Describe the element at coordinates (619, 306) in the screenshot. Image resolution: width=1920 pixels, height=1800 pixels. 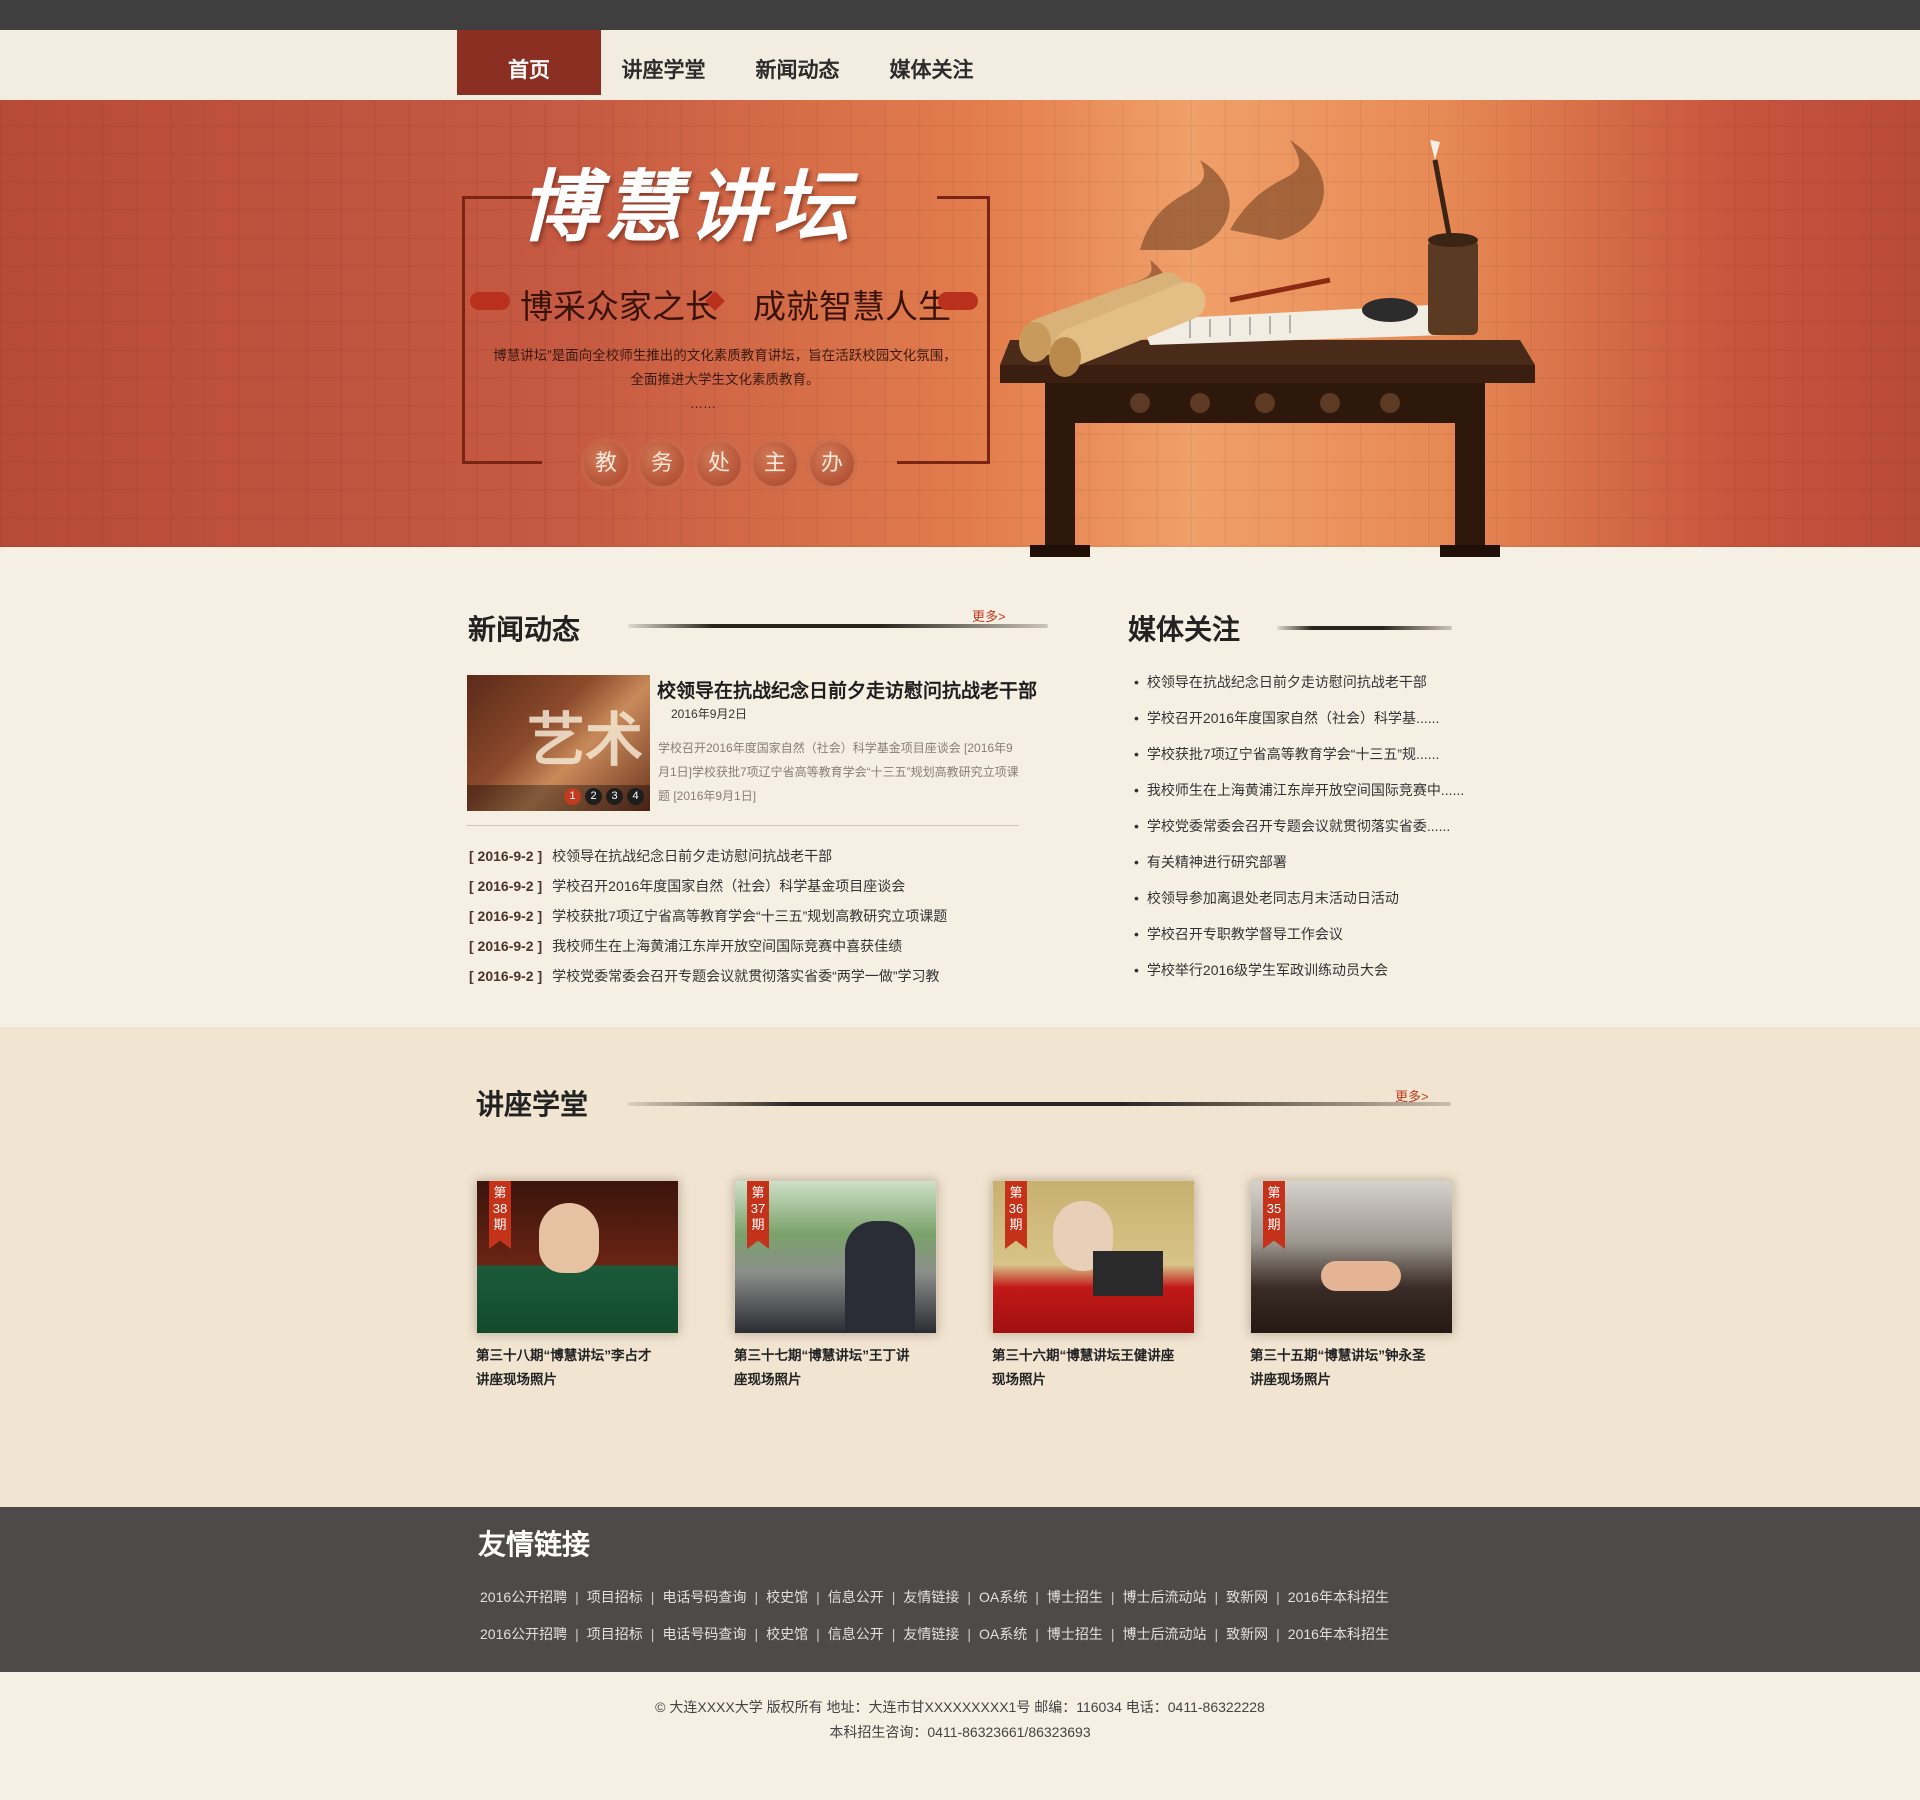
I see `slogan-left: 博采众家之长` at that location.